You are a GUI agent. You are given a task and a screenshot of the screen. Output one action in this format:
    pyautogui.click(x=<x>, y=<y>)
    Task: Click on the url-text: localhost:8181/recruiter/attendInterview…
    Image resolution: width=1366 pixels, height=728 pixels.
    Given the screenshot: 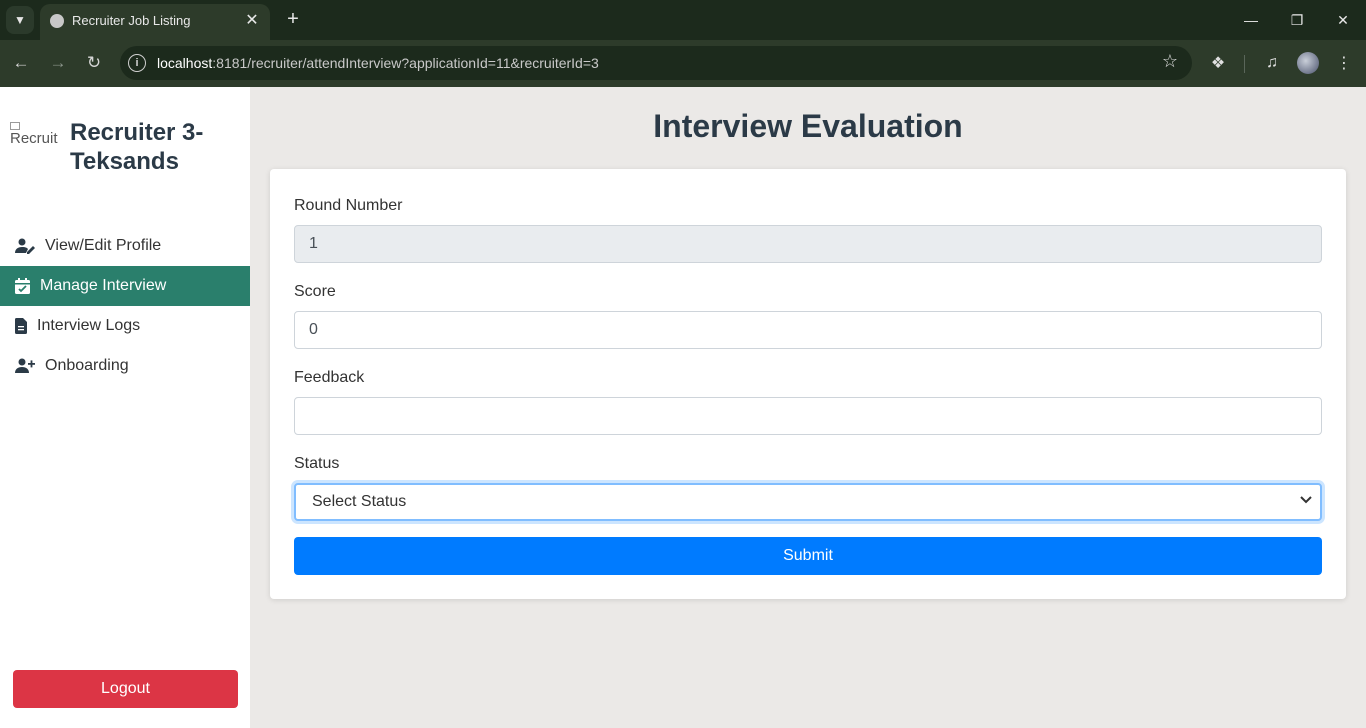 What is the action you would take?
    pyautogui.click(x=378, y=63)
    